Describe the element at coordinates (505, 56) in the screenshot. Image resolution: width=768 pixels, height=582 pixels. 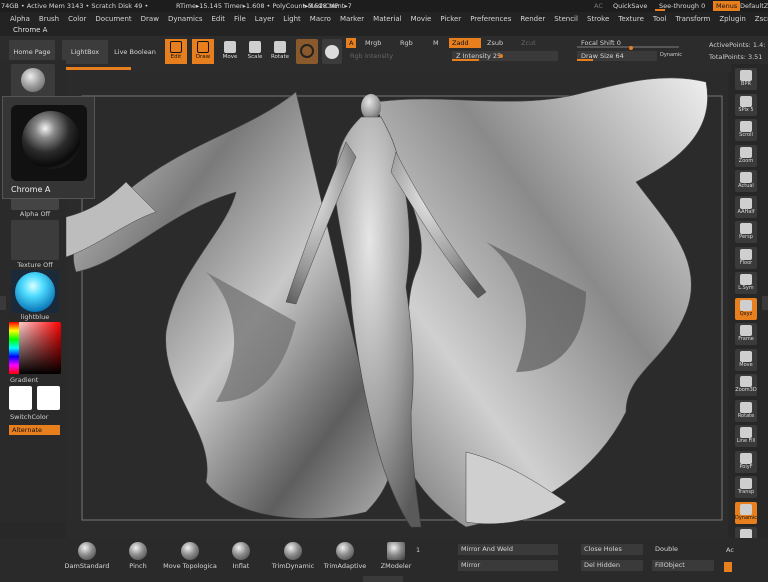
I see `z-intensity-slider: Z Intensity 25` at that location.